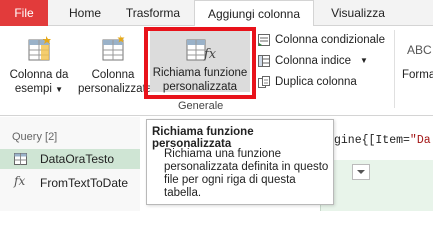 This screenshot has height=240, width=433. Describe the element at coordinates (113, 75) in the screenshot. I see `custom-column-label-1: Colonna` at that location.